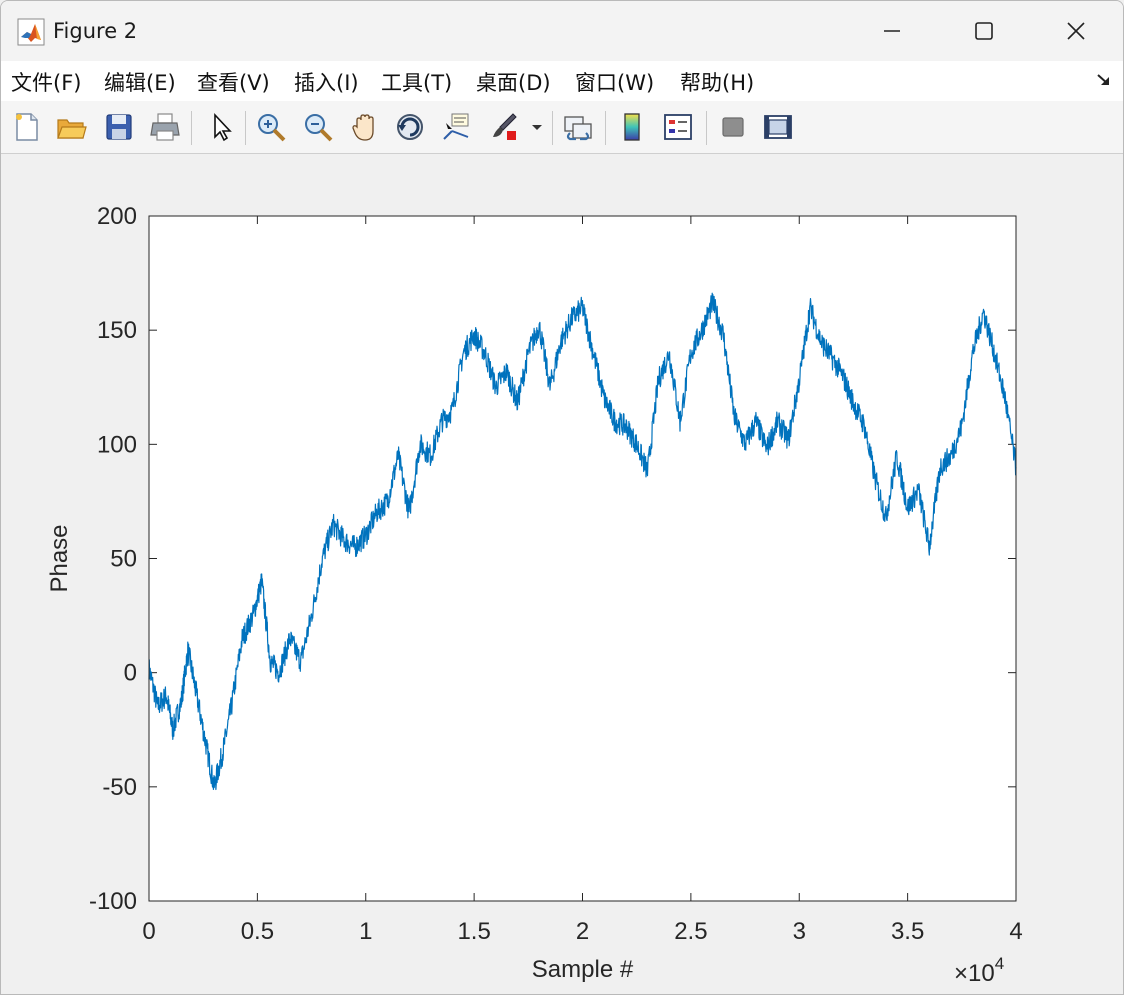 This screenshot has height=995, width=1124. I want to click on x-tick-label: 2.5, so click(690, 931).